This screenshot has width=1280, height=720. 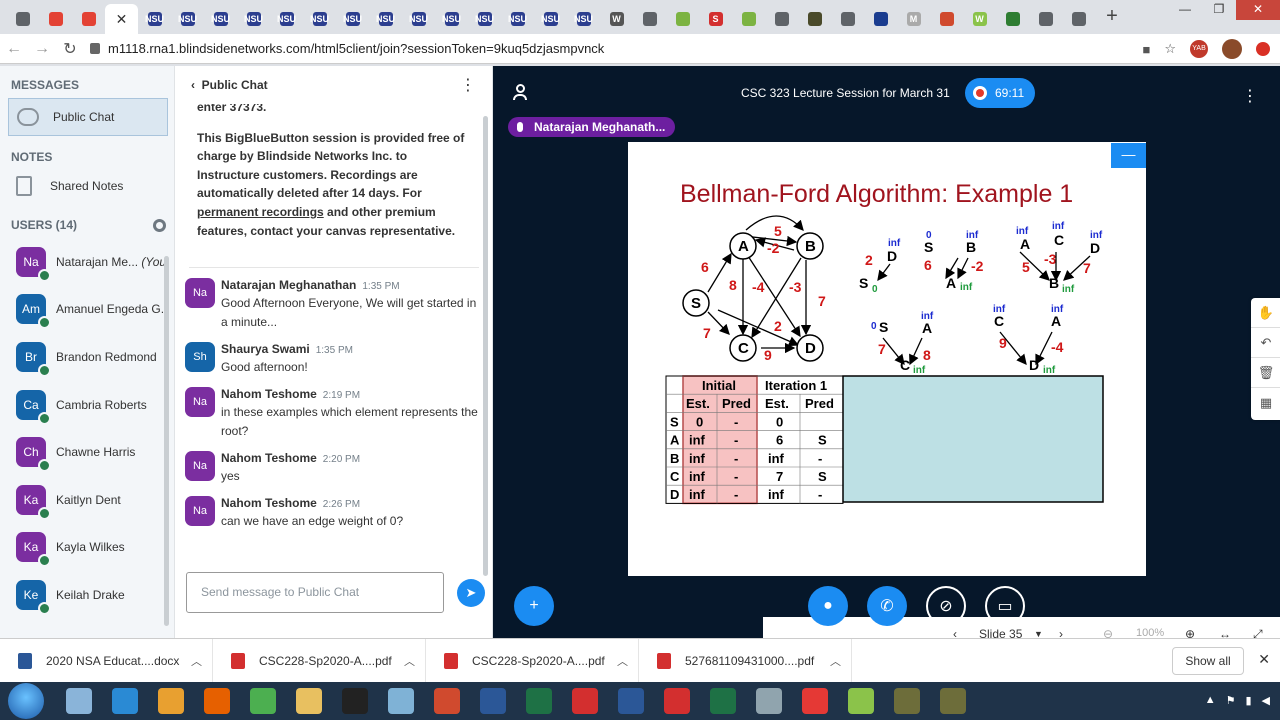 What do you see at coordinates (1248, 700) in the screenshot?
I see `network-icon: ▮` at bounding box center [1248, 700].